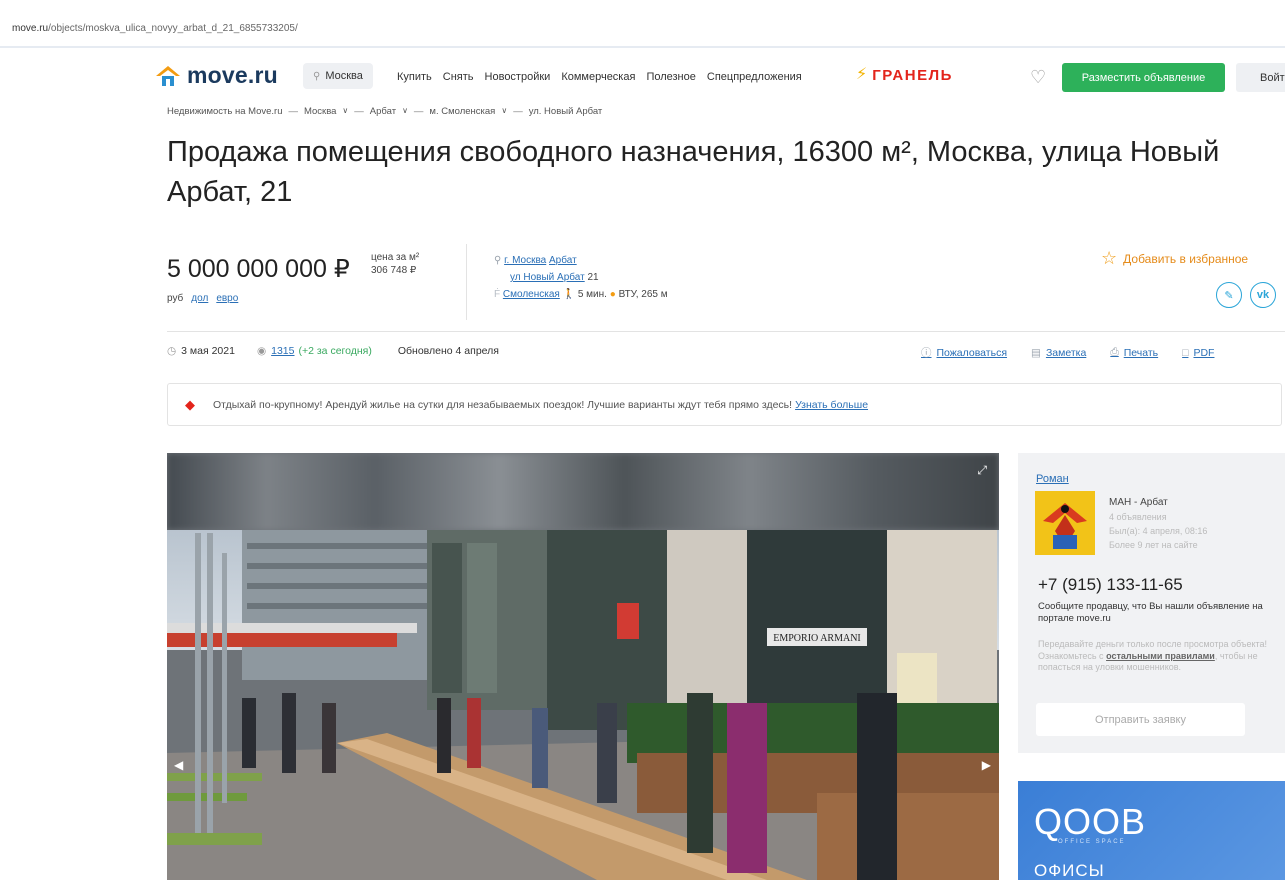 This screenshot has width=1285, height=880. Describe the element at coordinates (531, 294) in the screenshot. I see `metro-link: Смоленская` at that location.